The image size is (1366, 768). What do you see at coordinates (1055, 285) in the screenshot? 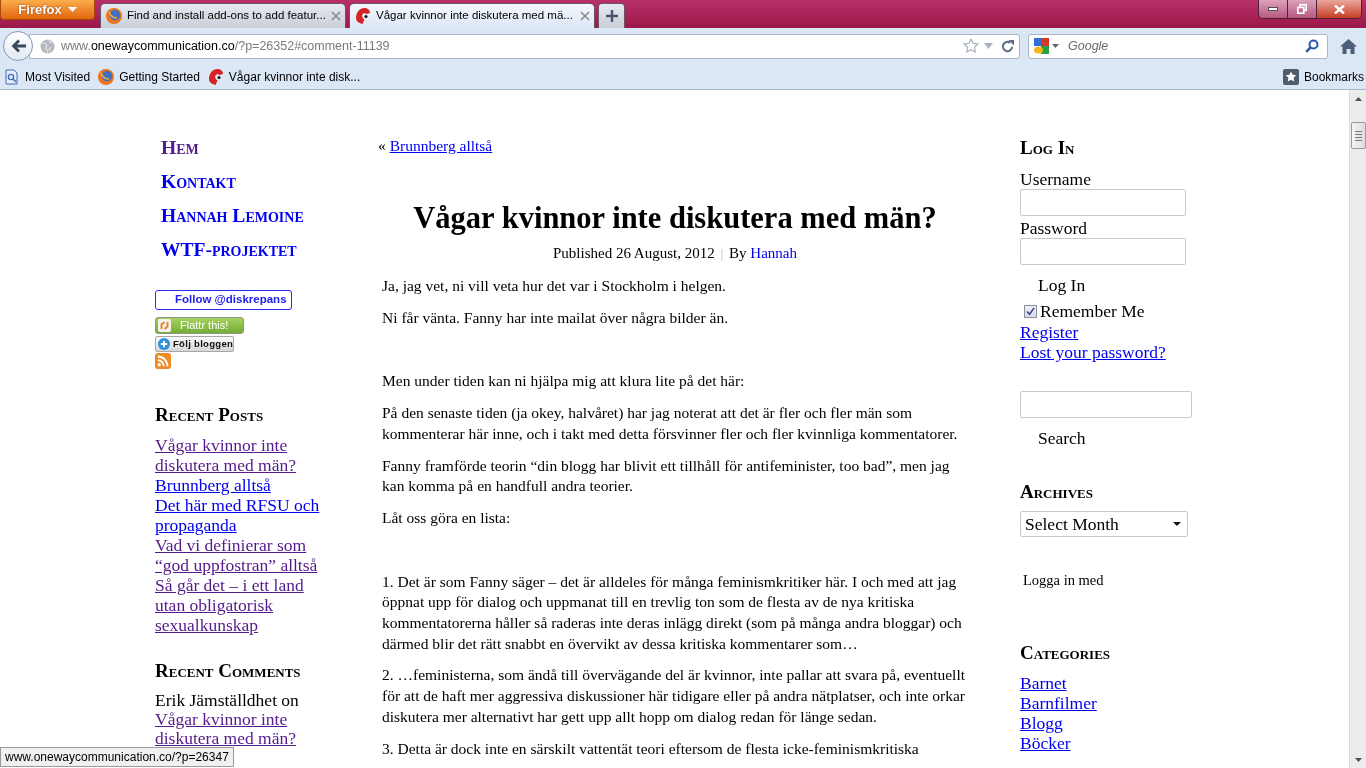
I see `login-button: Log In` at bounding box center [1055, 285].